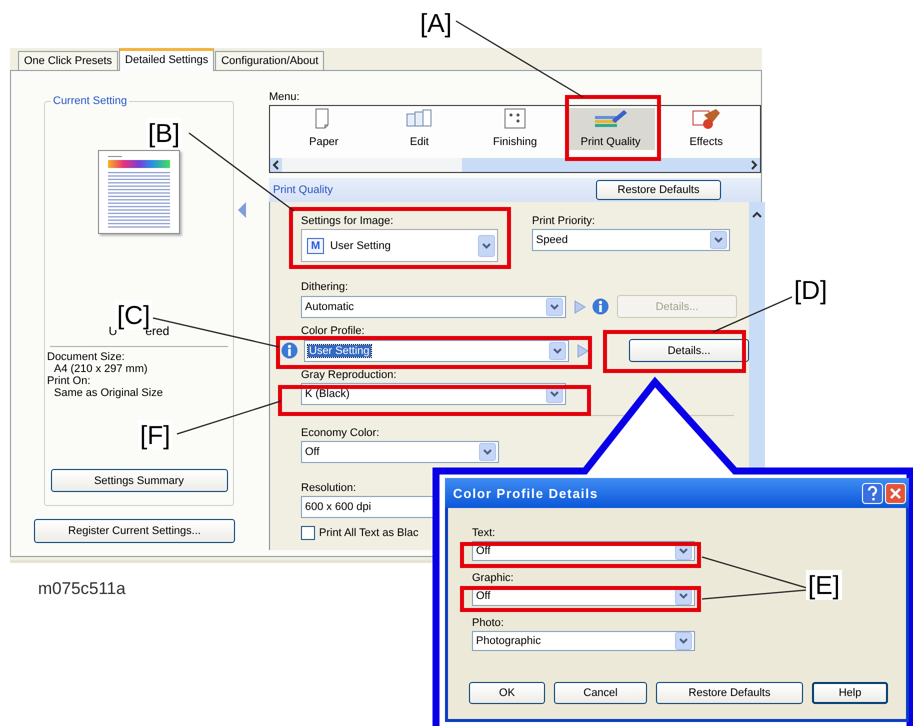 Image resolution: width=913 pixels, height=726 pixels. I want to click on paint-brush-icon, so click(611, 118).